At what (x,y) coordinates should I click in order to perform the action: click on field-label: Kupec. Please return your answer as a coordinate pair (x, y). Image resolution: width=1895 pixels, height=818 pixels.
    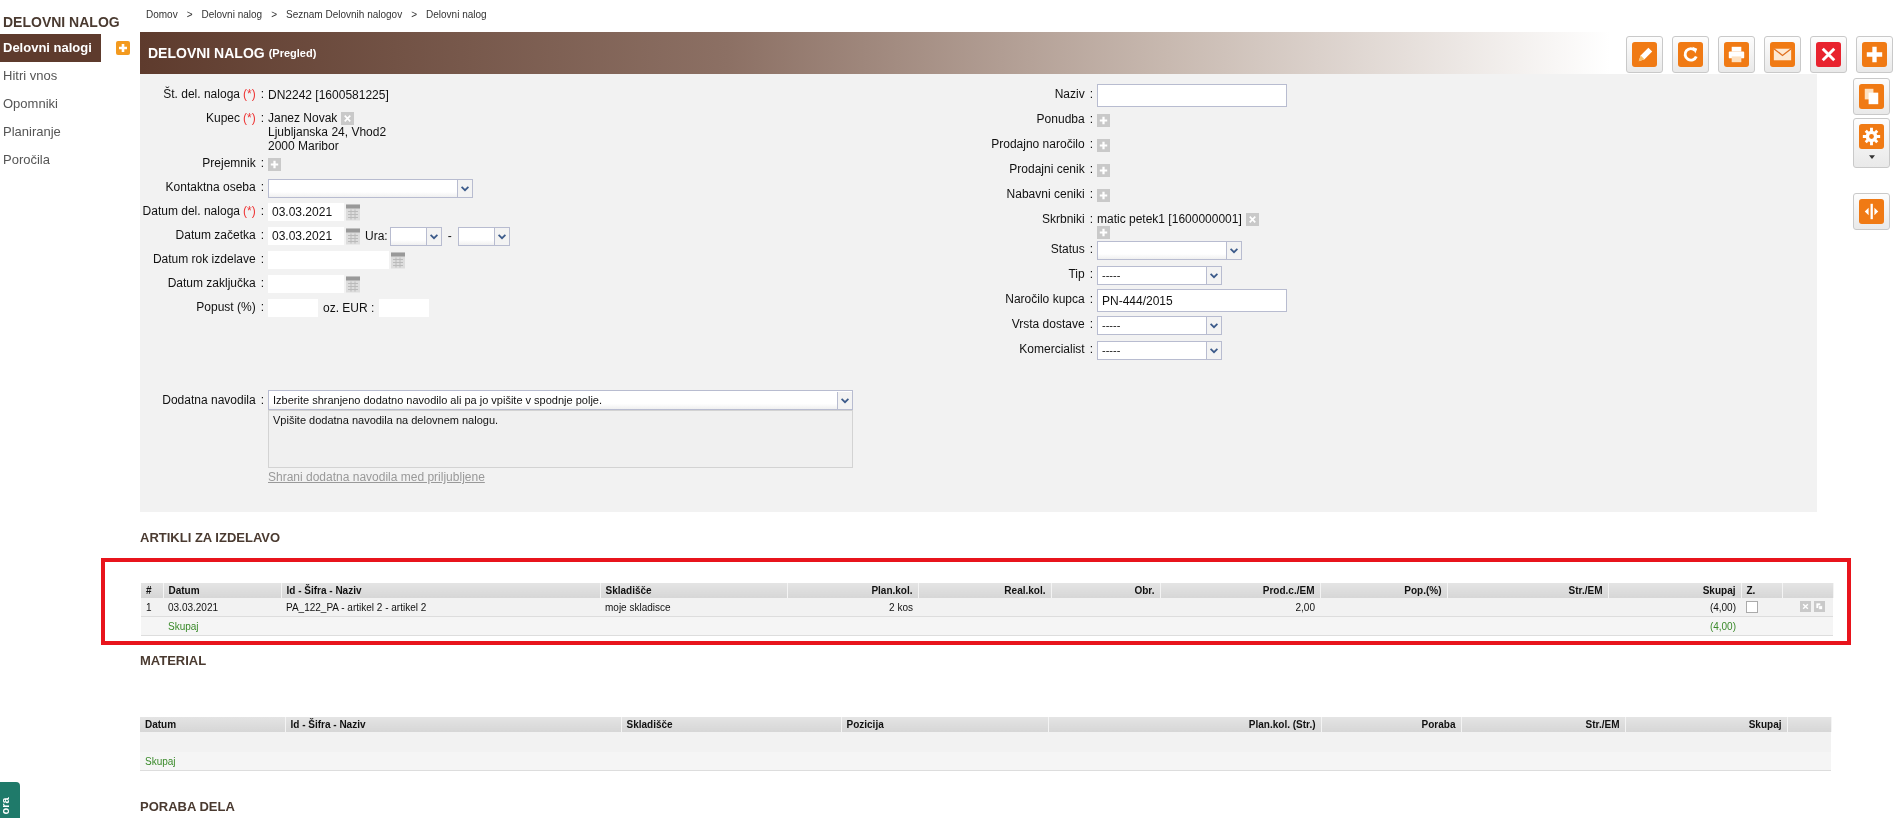
    Looking at the image, I should click on (222, 118).